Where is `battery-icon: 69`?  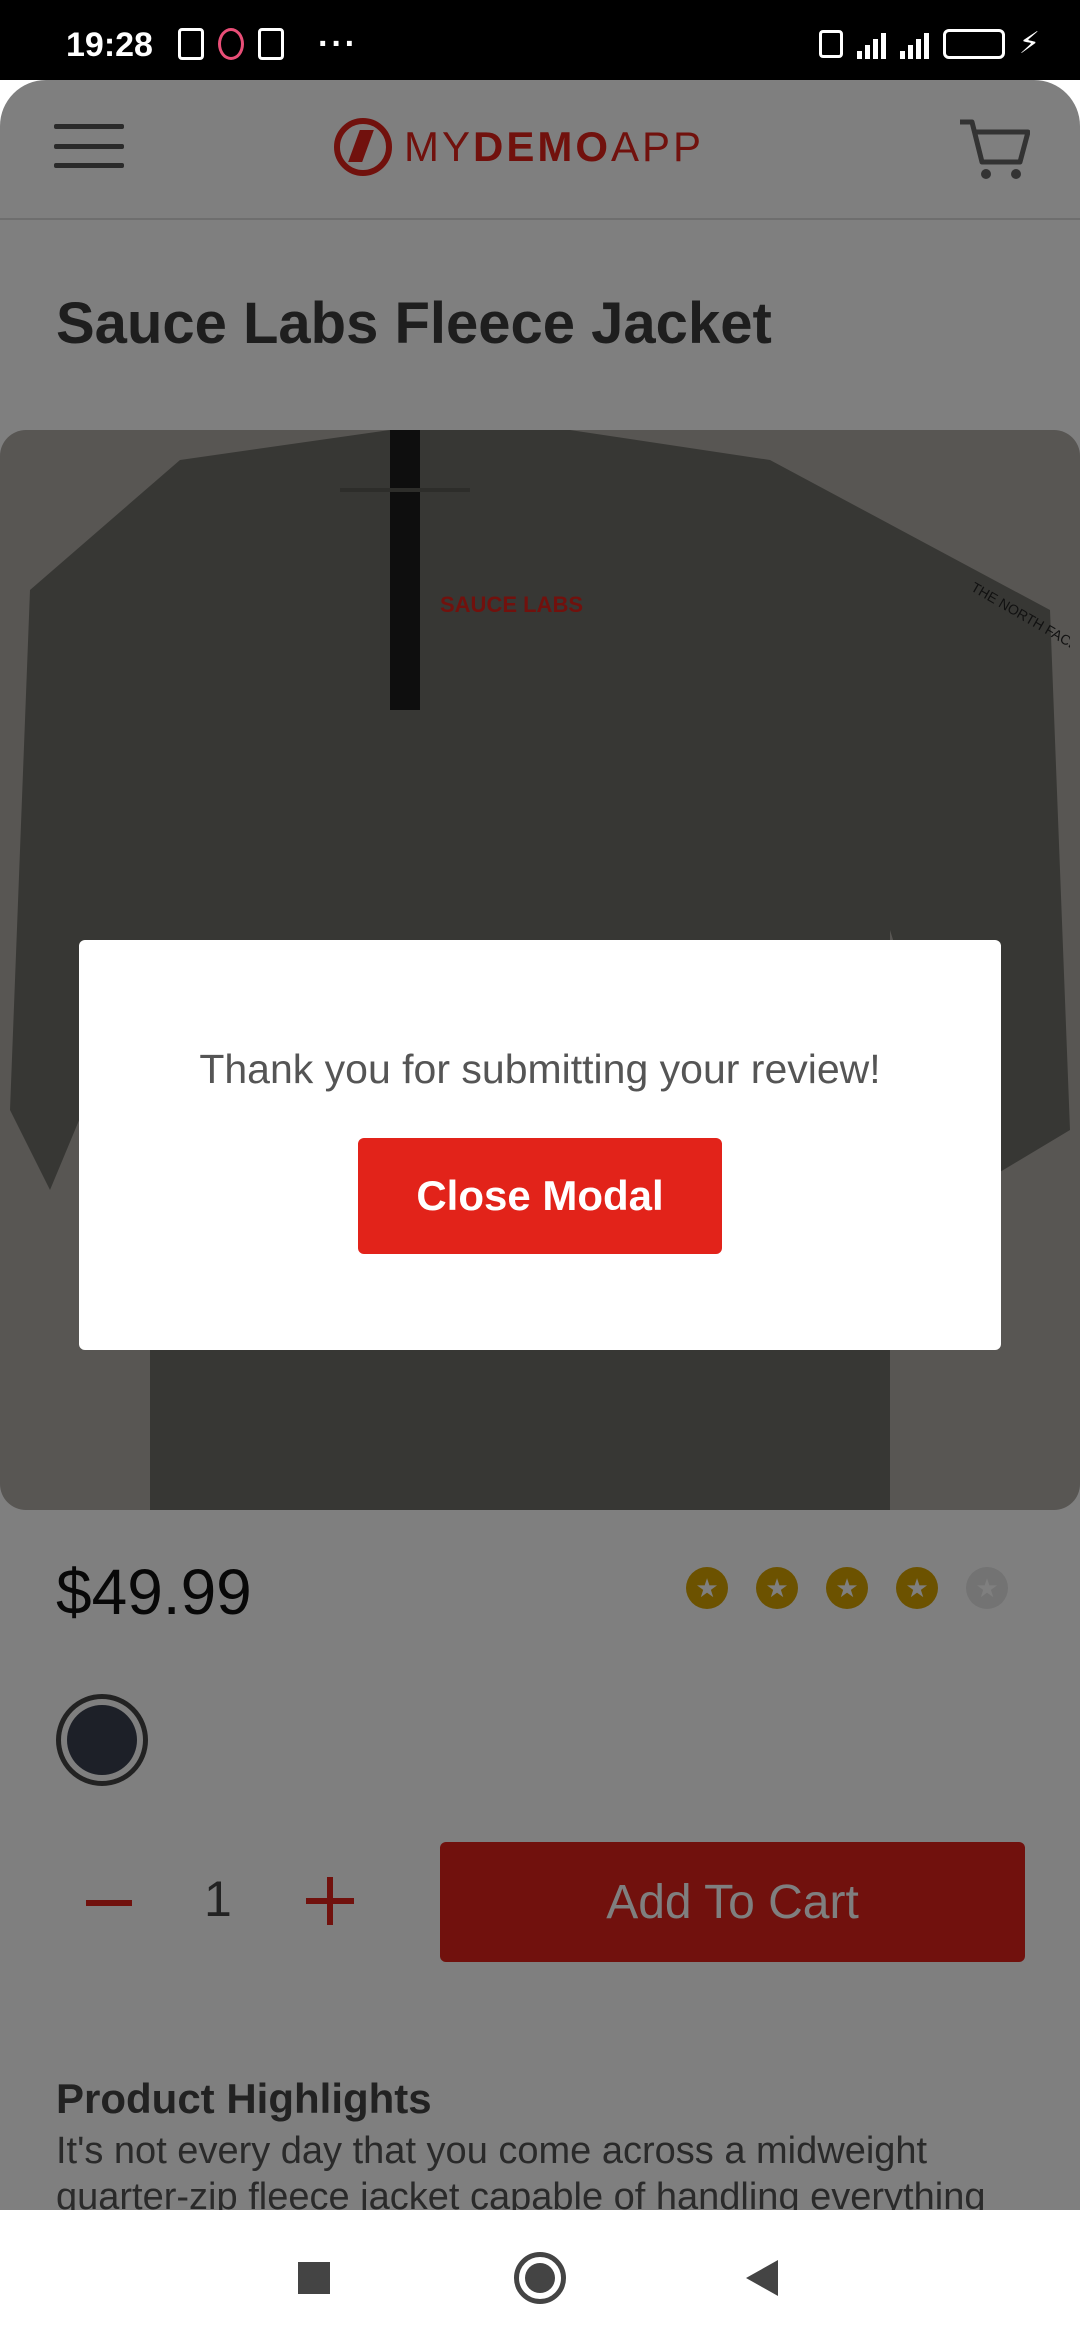
battery-icon: 69 is located at coordinates (973, 43).